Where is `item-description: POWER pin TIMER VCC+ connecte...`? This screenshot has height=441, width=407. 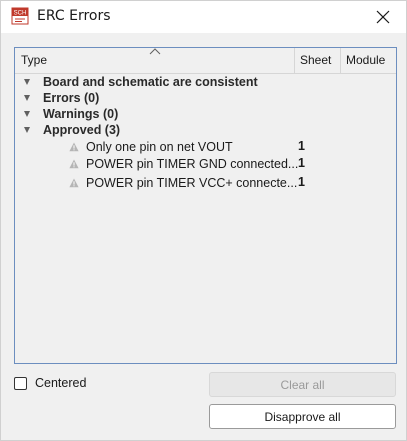 item-description: POWER pin TIMER VCC+ connecte... is located at coordinates (192, 183).